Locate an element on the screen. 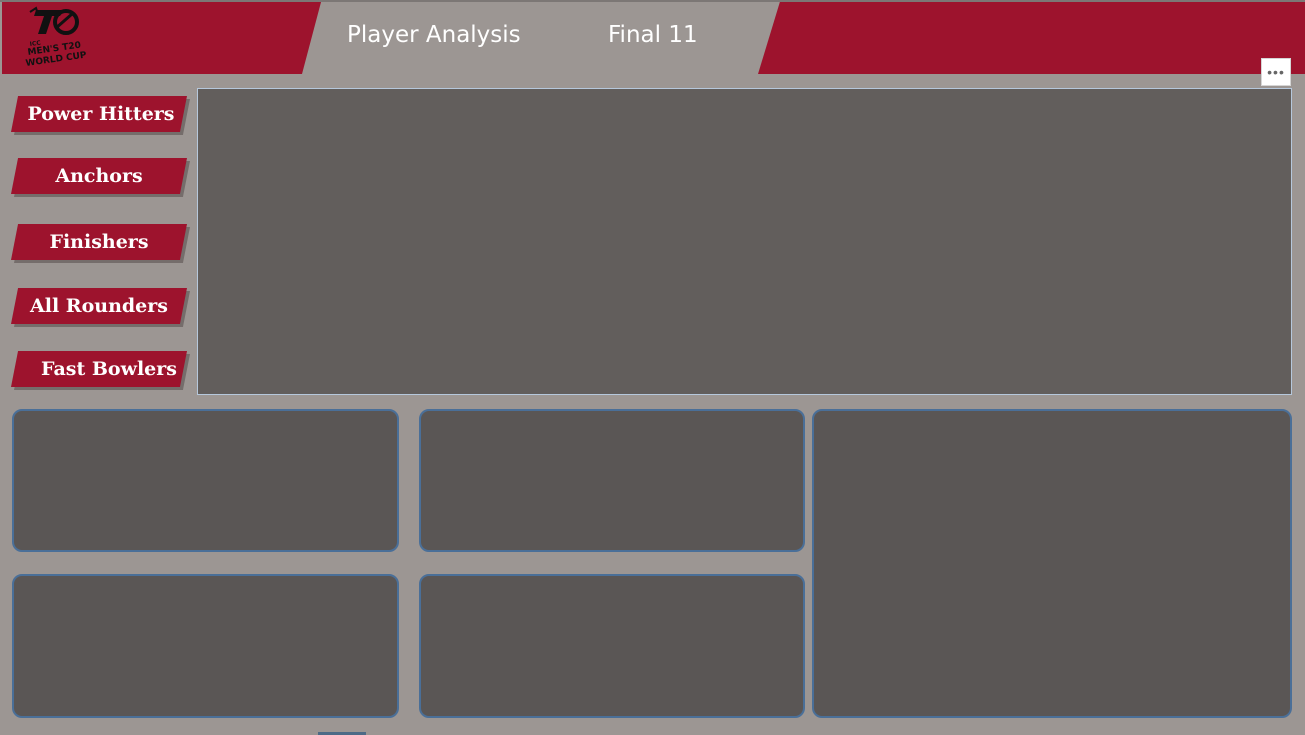 This screenshot has width=1305, height=735. visual-card-bottom-middle is located at coordinates (612, 646).